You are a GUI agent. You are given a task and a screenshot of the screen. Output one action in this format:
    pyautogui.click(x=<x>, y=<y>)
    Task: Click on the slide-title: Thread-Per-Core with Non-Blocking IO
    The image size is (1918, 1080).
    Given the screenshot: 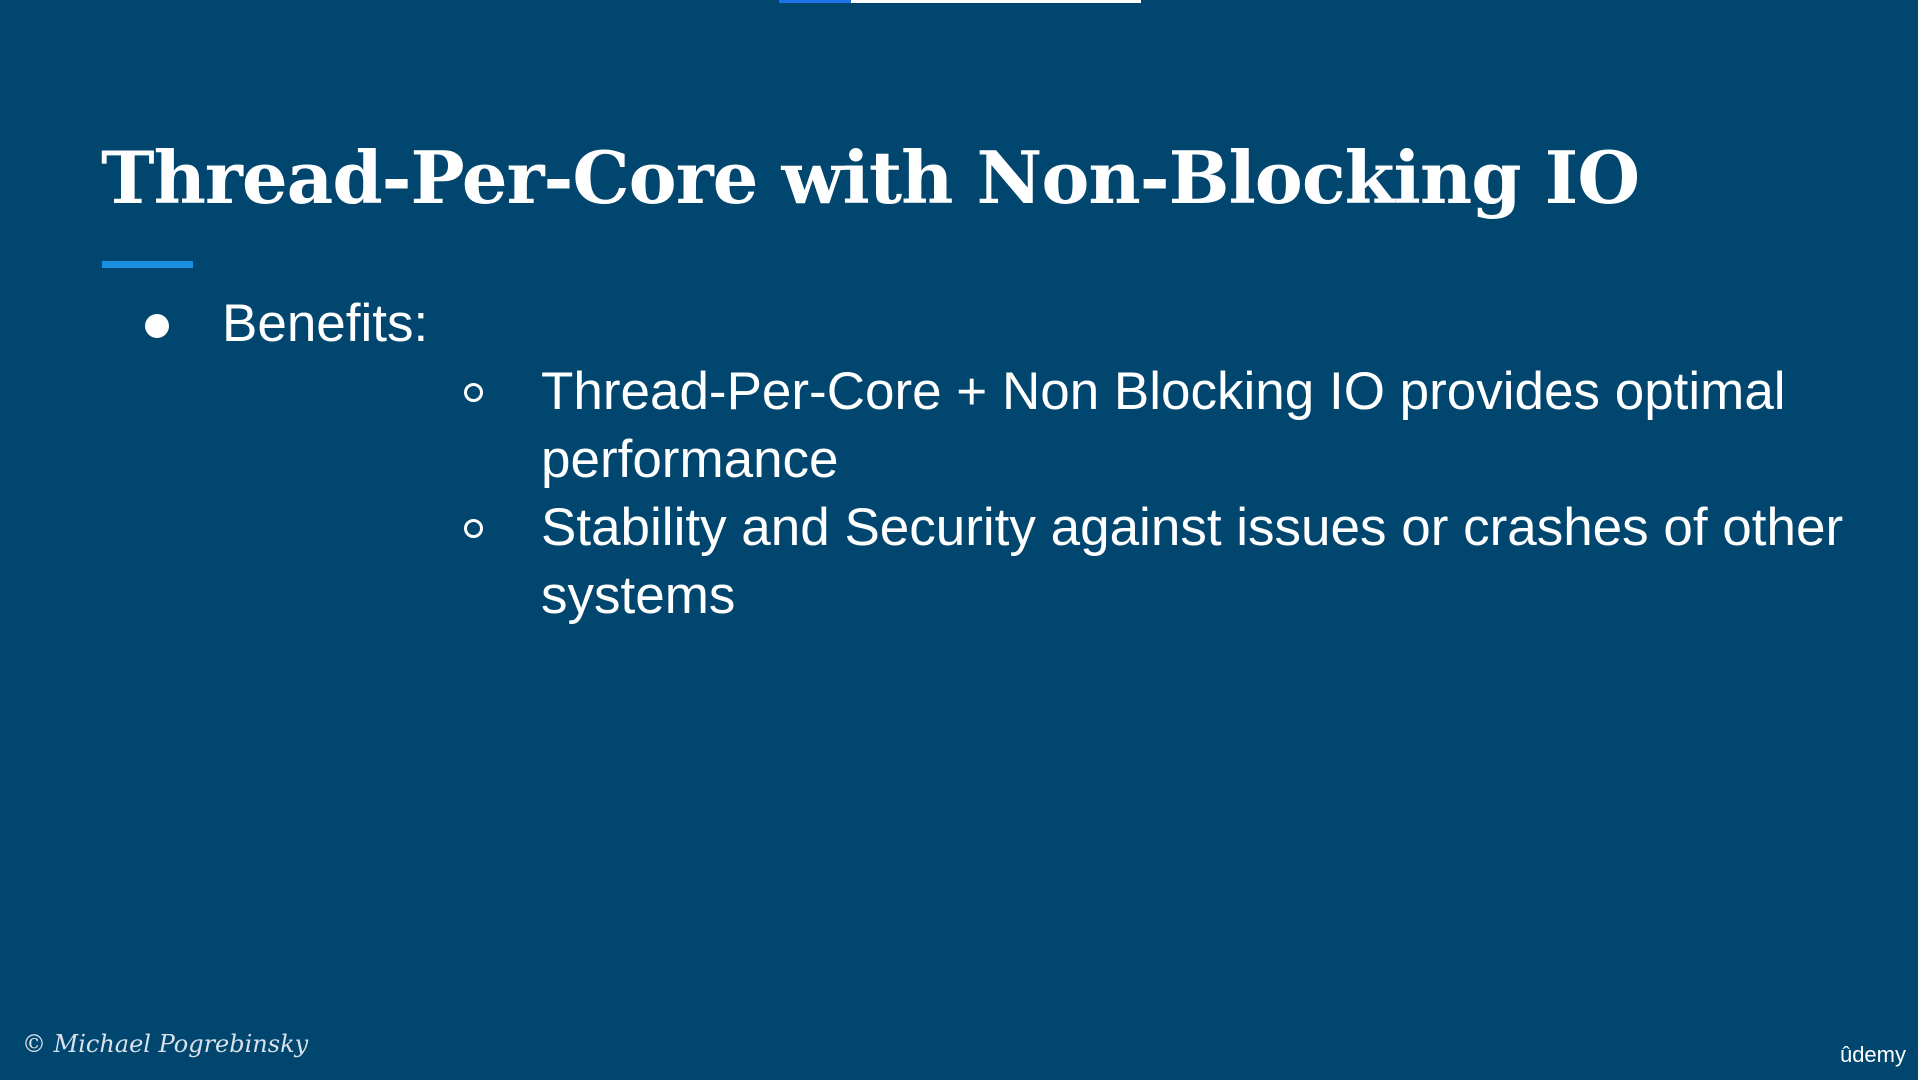 What is the action you would take?
    pyautogui.click(x=870, y=177)
    